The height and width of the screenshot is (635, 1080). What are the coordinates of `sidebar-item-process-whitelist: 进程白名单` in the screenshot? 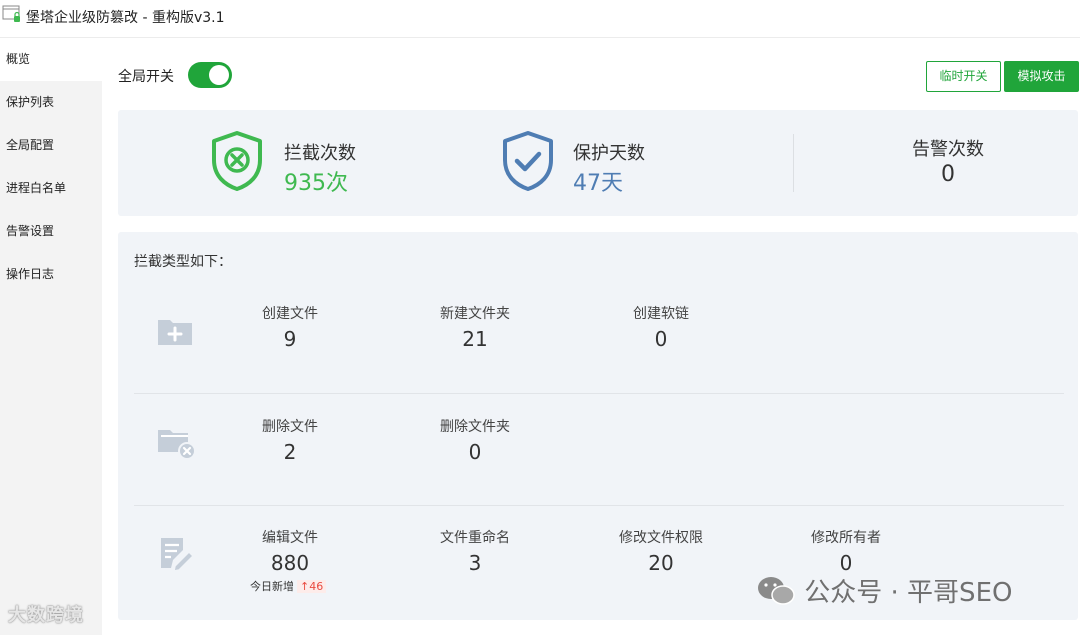 It's located at (51, 188).